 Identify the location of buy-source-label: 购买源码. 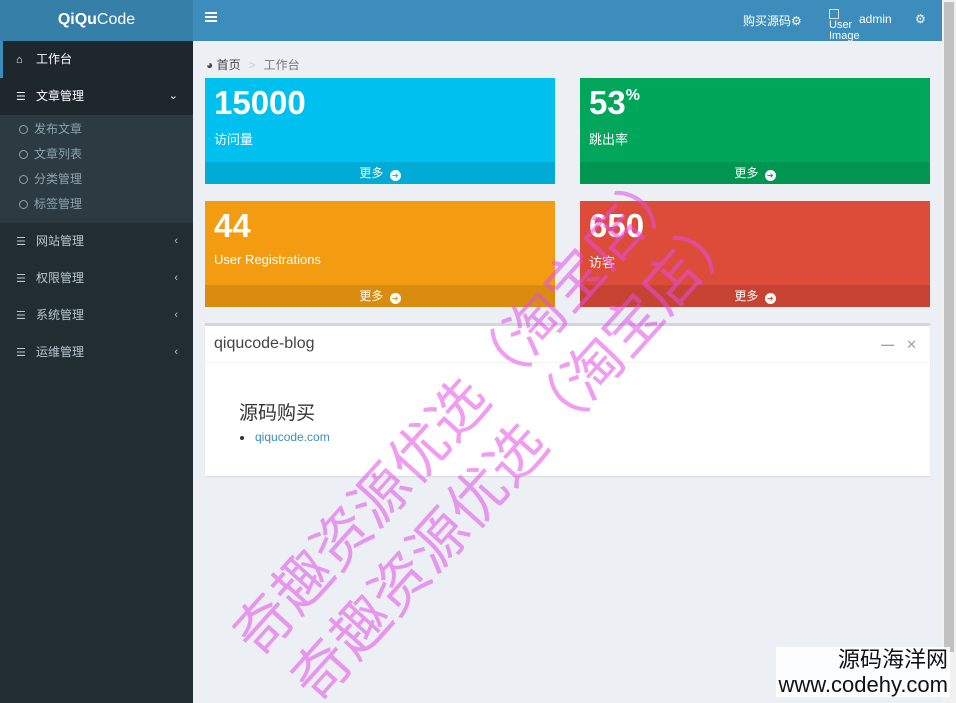
(767, 21).